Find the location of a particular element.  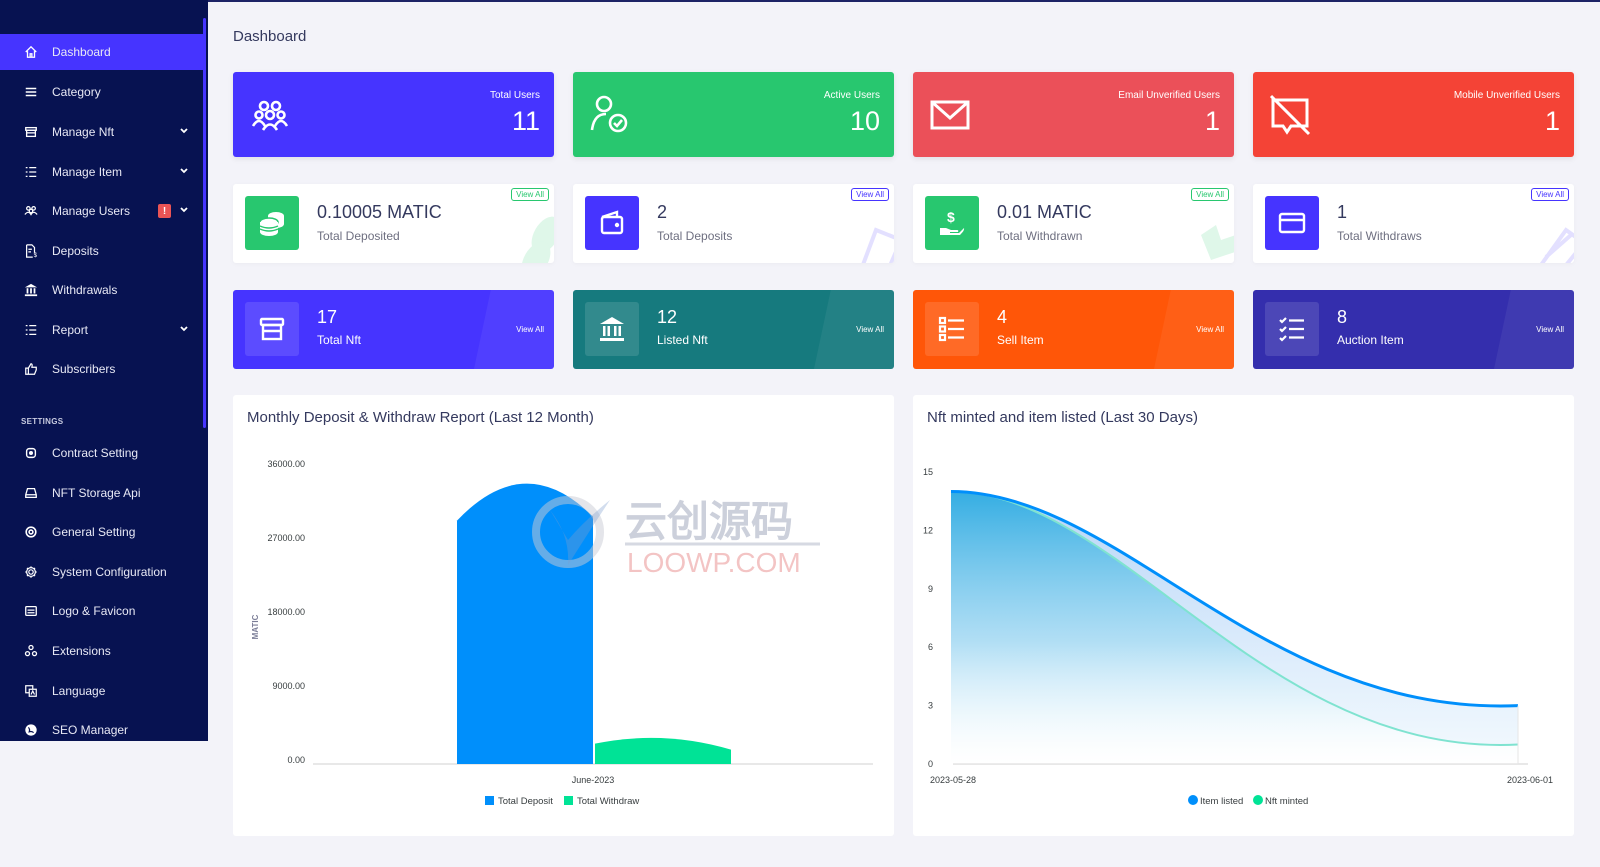

sidebar-item-label: Extensions is located at coordinates (81, 651).